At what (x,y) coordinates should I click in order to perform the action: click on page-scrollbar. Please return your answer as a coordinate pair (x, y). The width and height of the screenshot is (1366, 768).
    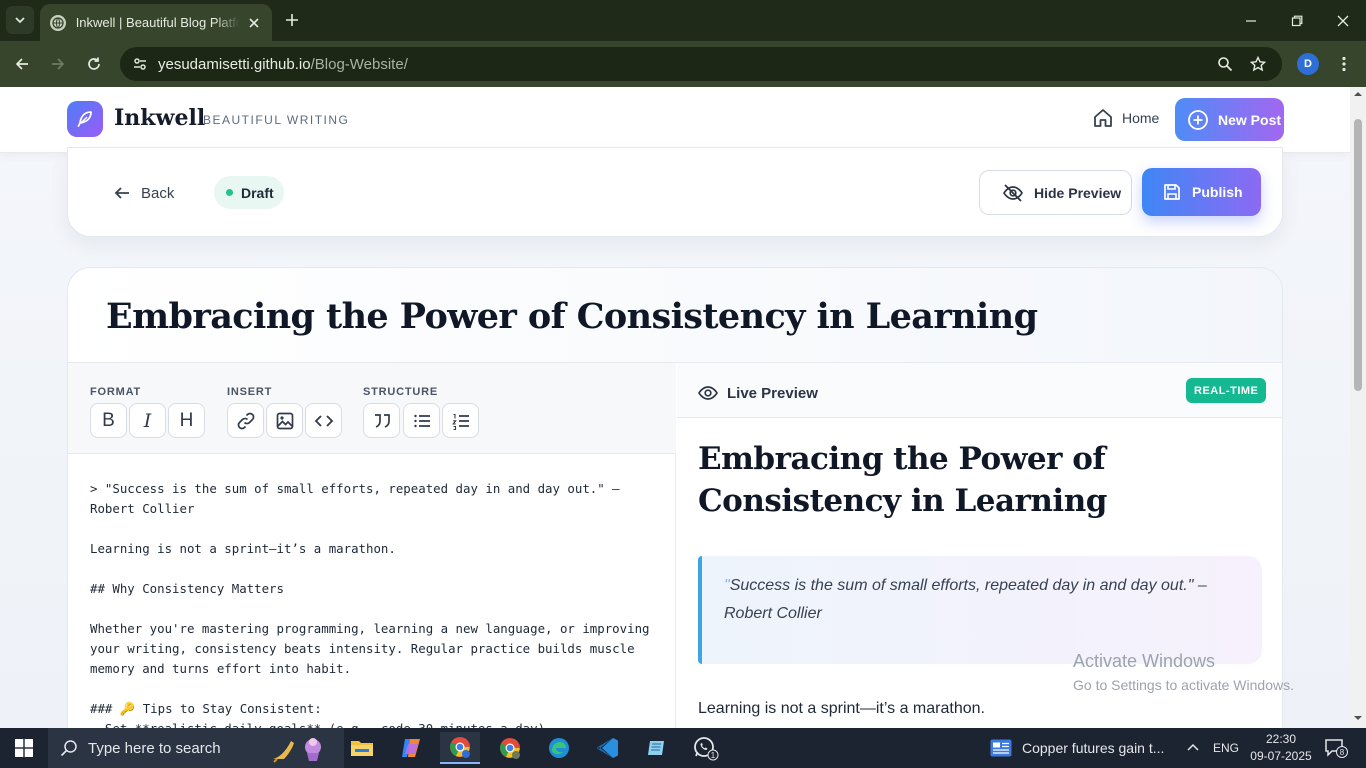
    Looking at the image, I should click on (1358, 407).